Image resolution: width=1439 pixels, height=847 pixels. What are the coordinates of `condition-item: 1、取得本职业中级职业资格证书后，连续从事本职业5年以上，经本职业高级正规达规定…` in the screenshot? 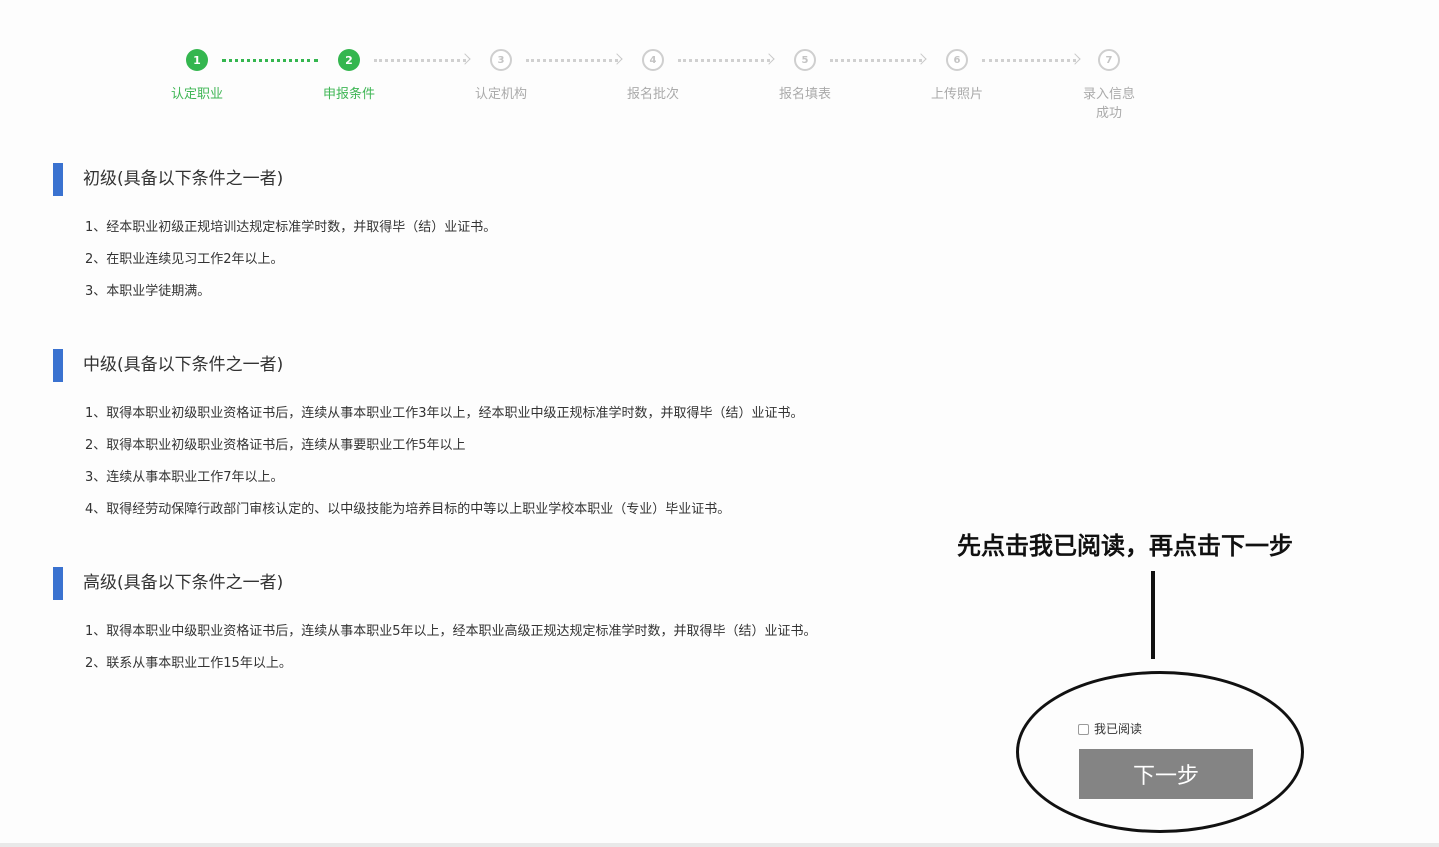 It's located at (451, 631).